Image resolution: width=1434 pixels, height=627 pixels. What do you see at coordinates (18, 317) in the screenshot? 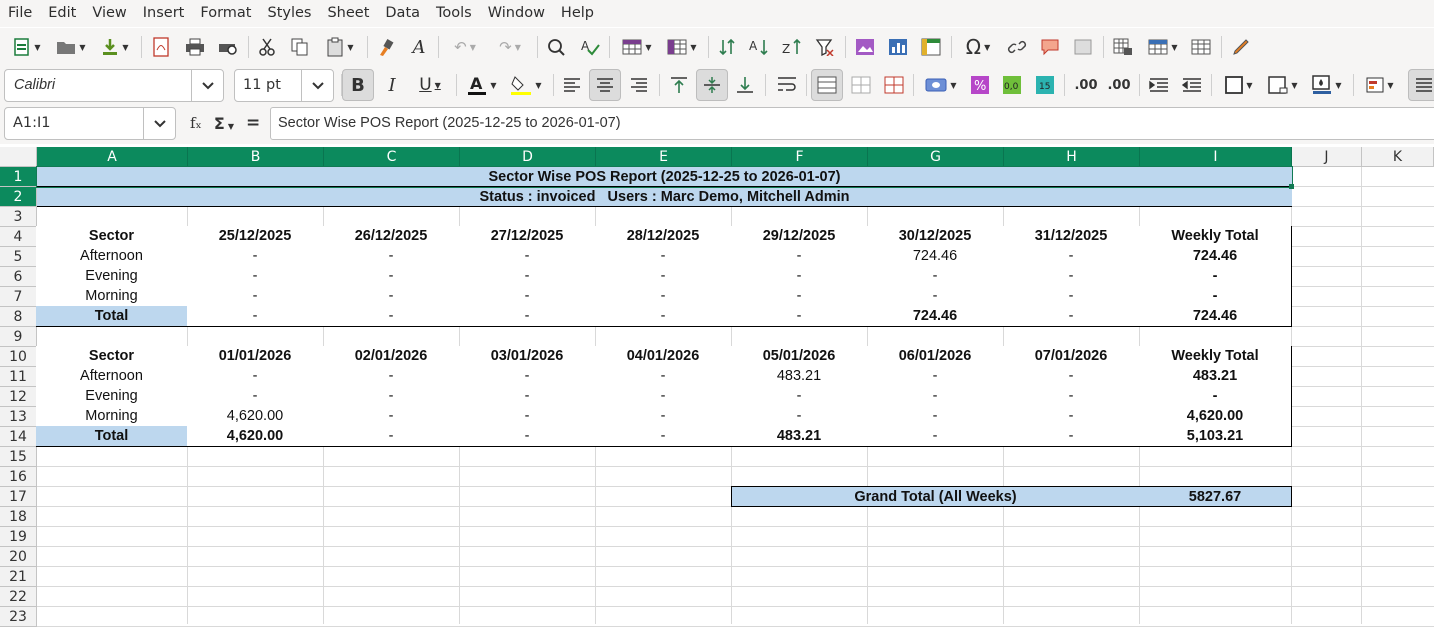
I see `row-header-8: 8` at bounding box center [18, 317].